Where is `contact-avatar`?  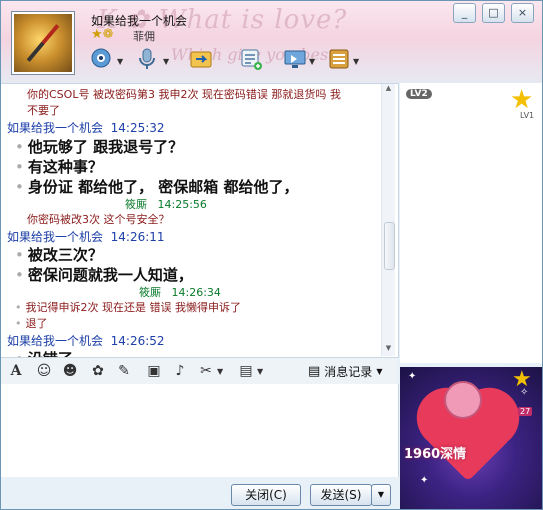 contact-avatar is located at coordinates (43, 43).